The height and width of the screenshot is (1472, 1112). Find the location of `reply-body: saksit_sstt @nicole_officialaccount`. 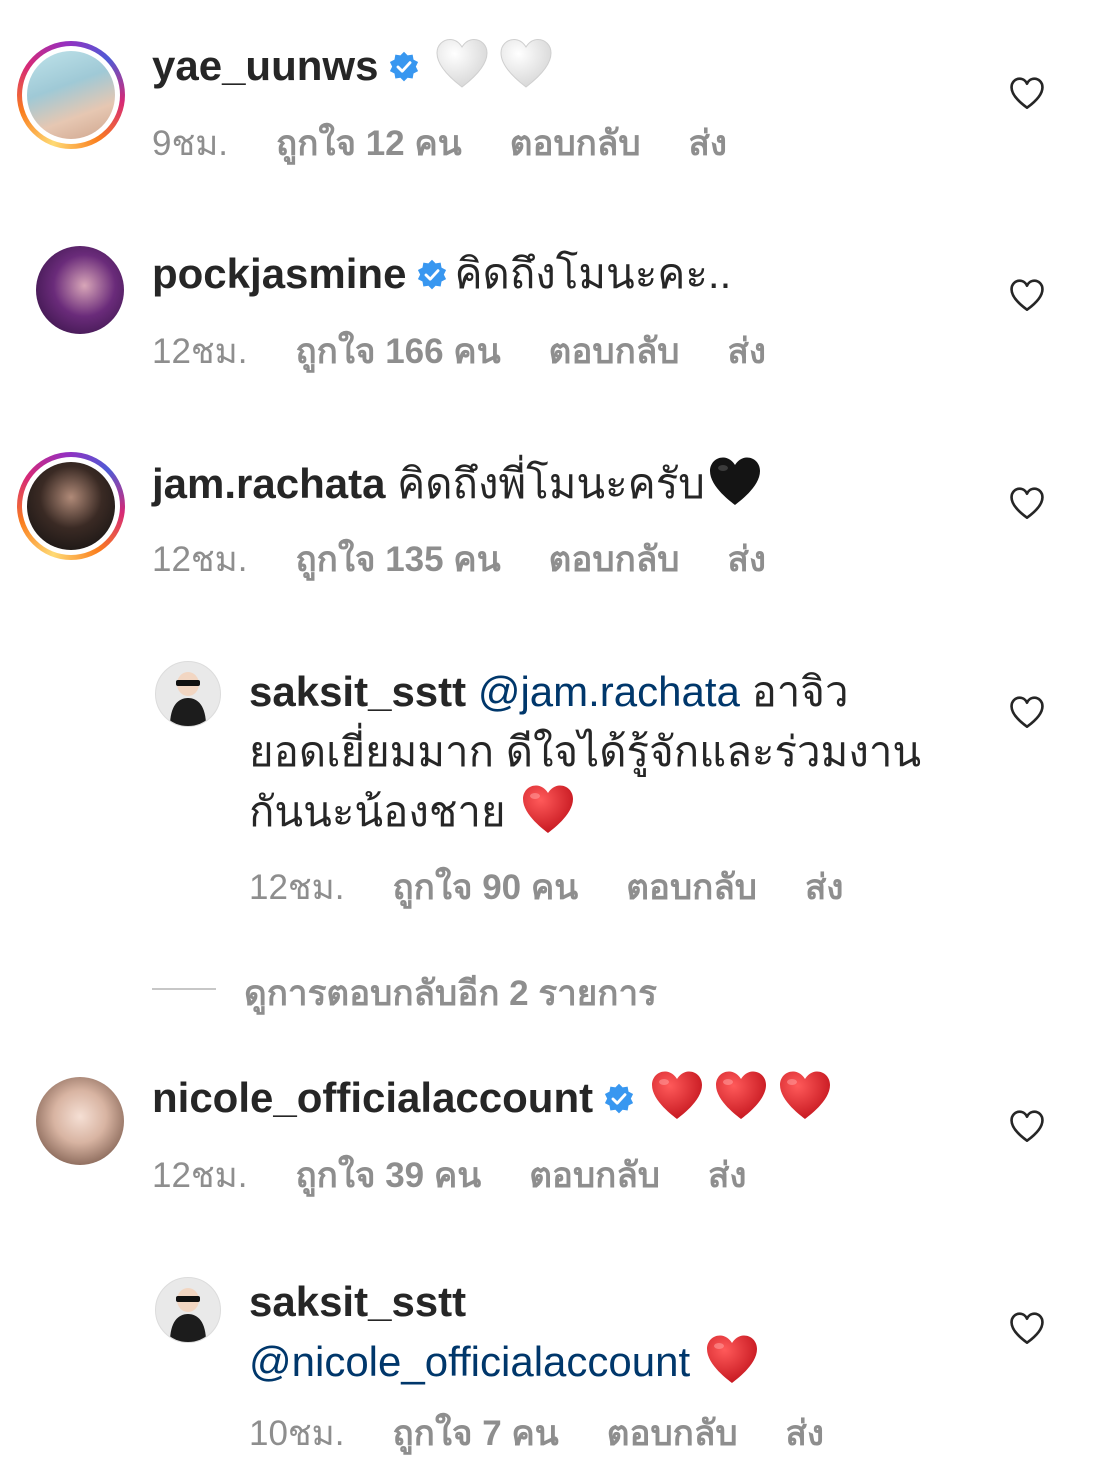

reply-body: saksit_sstt @nicole_officialaccount is located at coordinates (504, 1332).